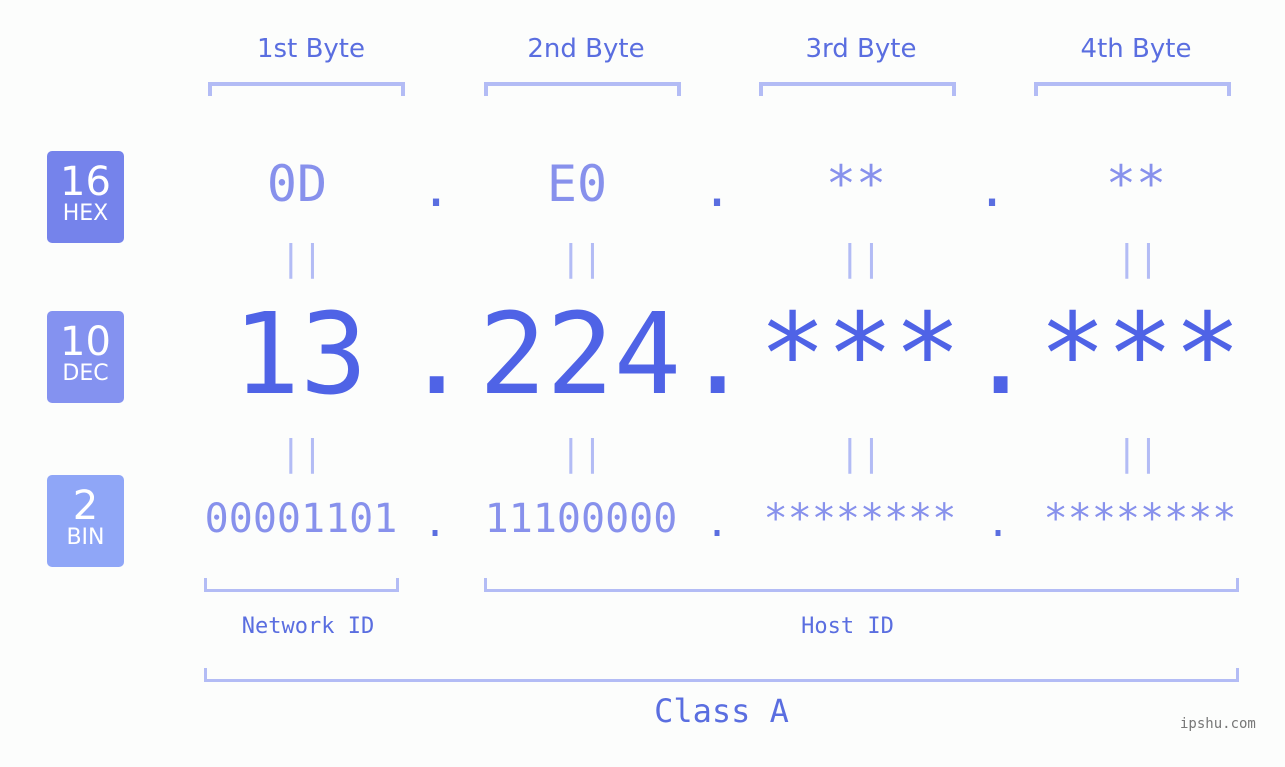 The height and width of the screenshot is (767, 1285). Describe the element at coordinates (861, 585) in the screenshot. I see `host-id-bracket` at that location.